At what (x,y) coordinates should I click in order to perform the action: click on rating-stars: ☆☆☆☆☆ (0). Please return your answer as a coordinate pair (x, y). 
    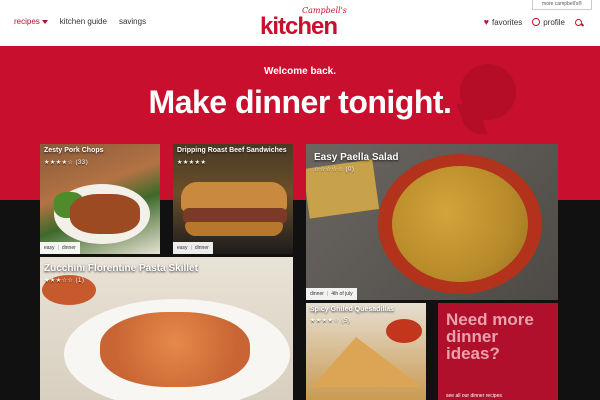
    Looking at the image, I should click on (334, 170).